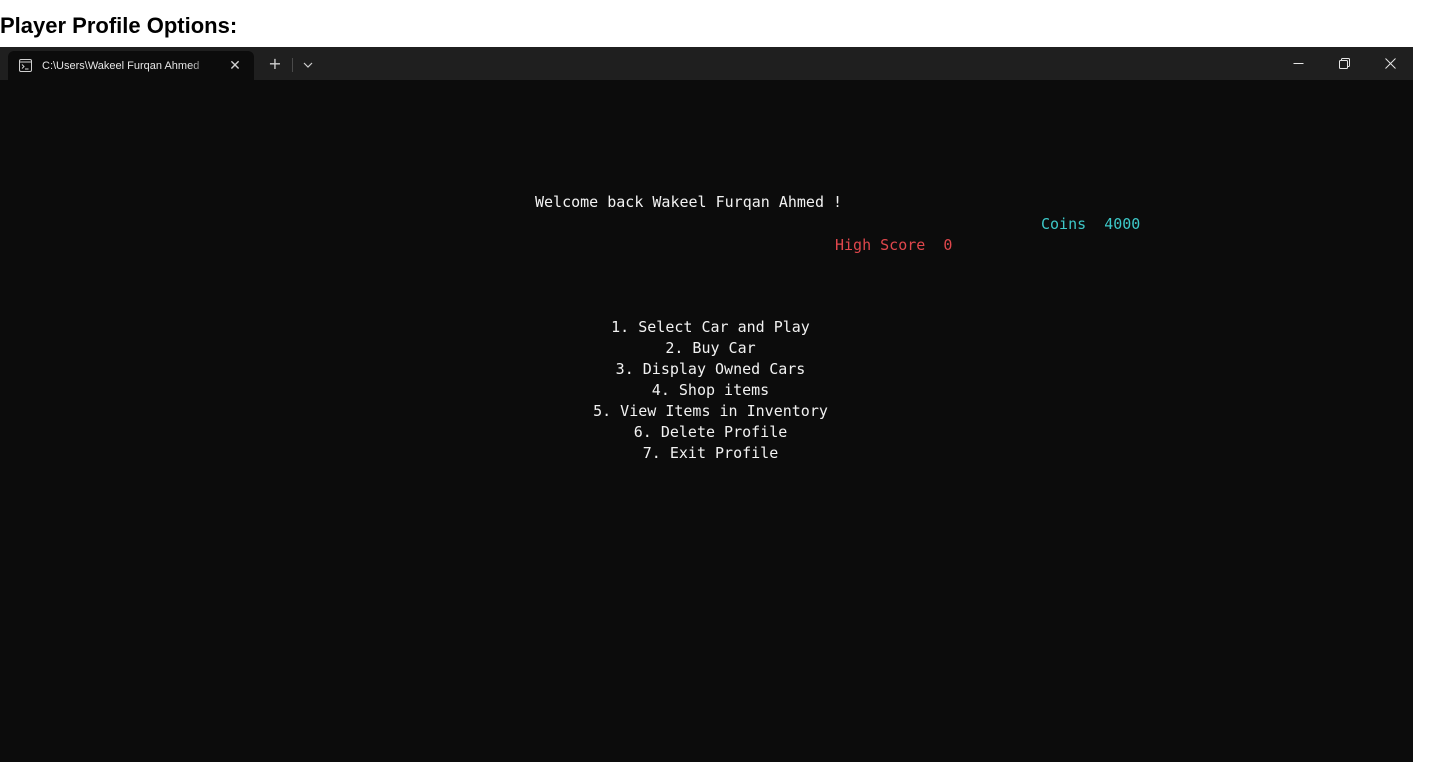 The height and width of the screenshot is (762, 1437). Describe the element at coordinates (710, 369) in the screenshot. I see `menu-item-display-owned-cars: 3. Display Owned Cars` at that location.